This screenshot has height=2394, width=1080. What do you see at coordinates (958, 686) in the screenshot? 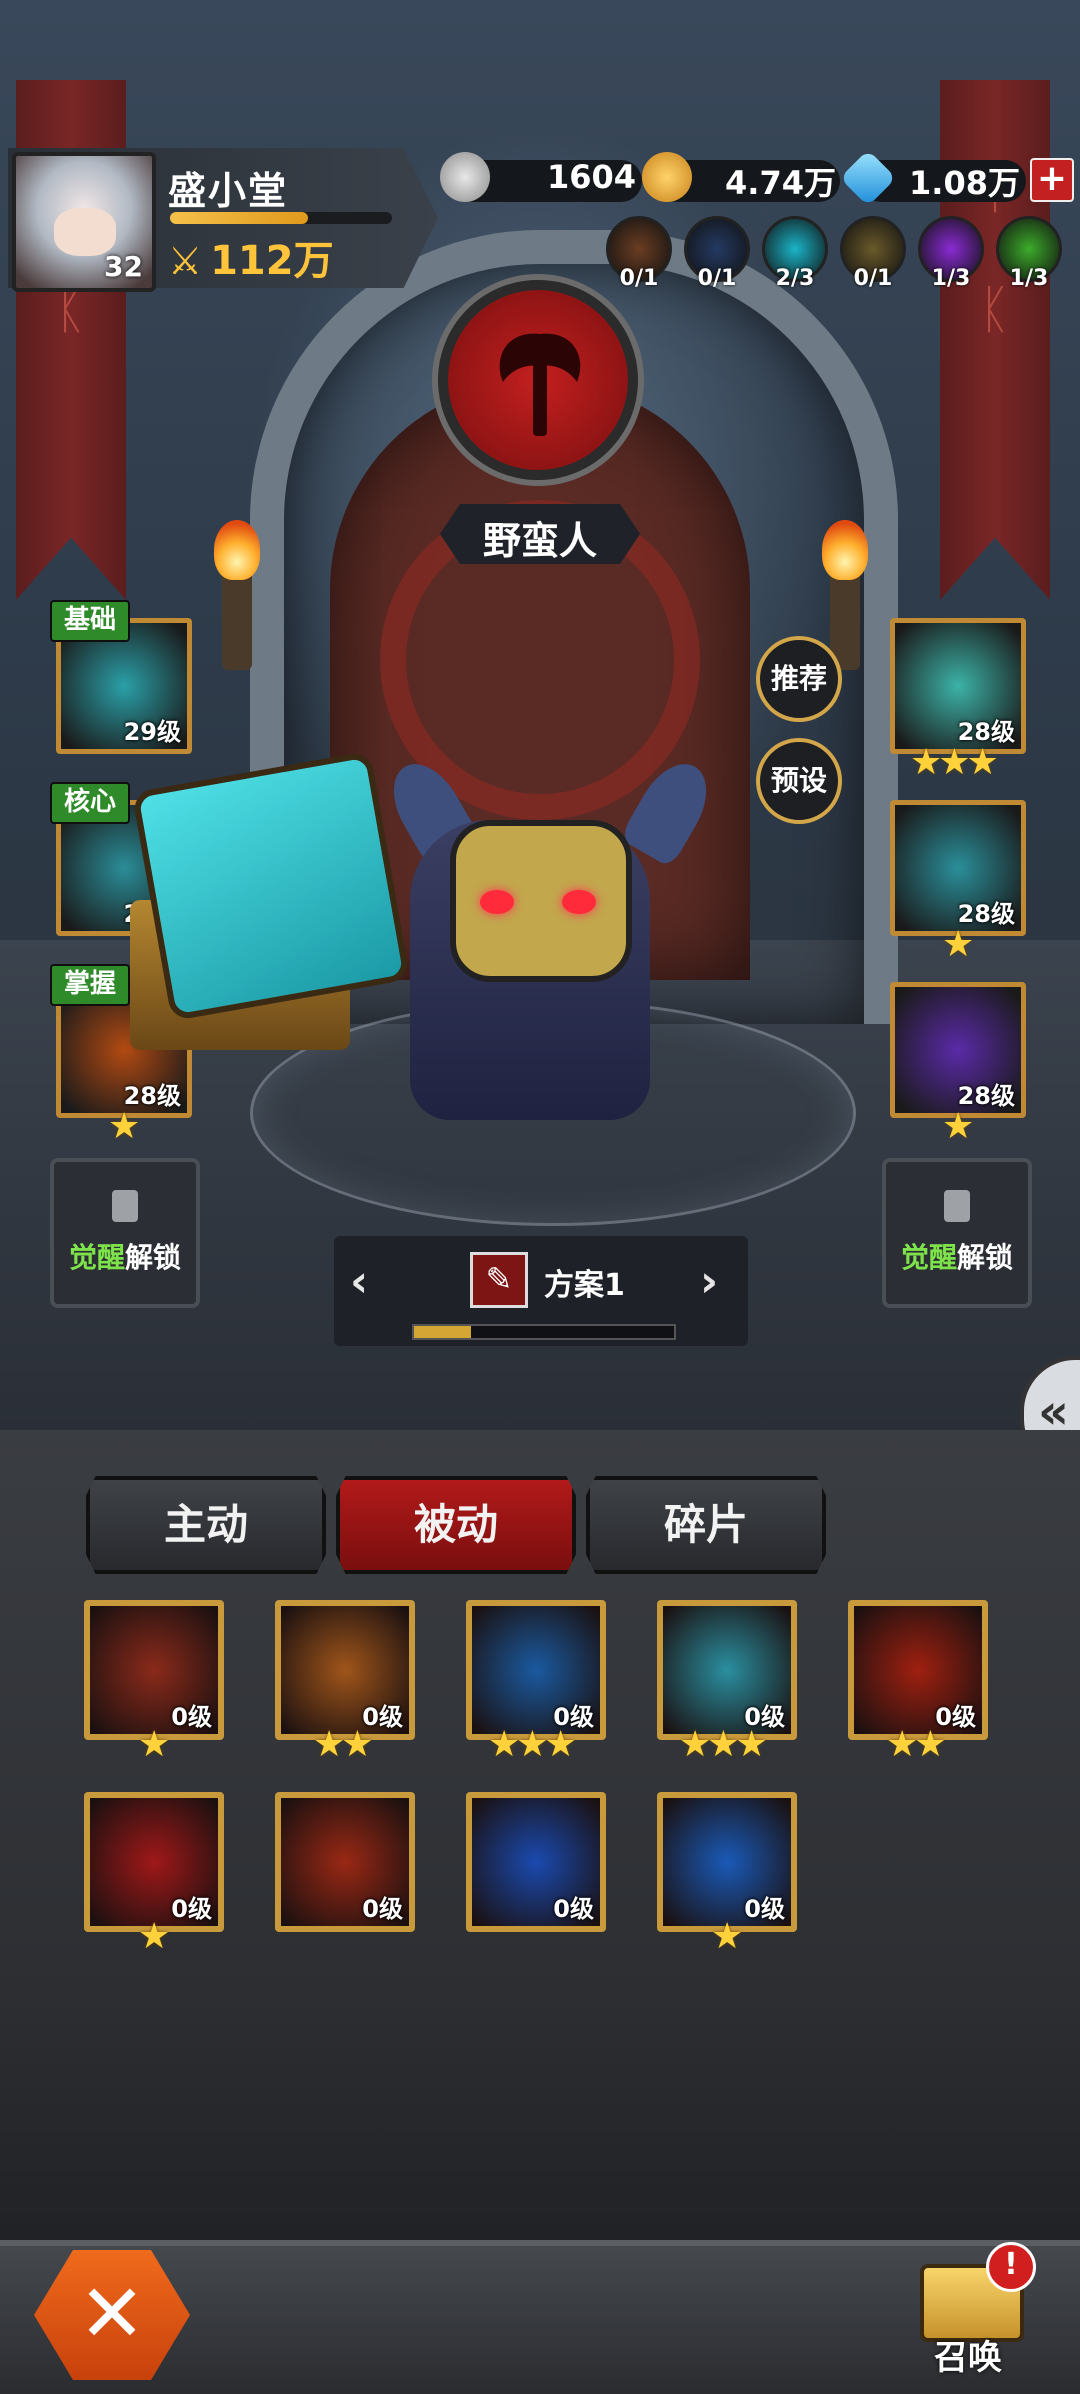
I see `ice-crystal-icon: 28级` at bounding box center [958, 686].